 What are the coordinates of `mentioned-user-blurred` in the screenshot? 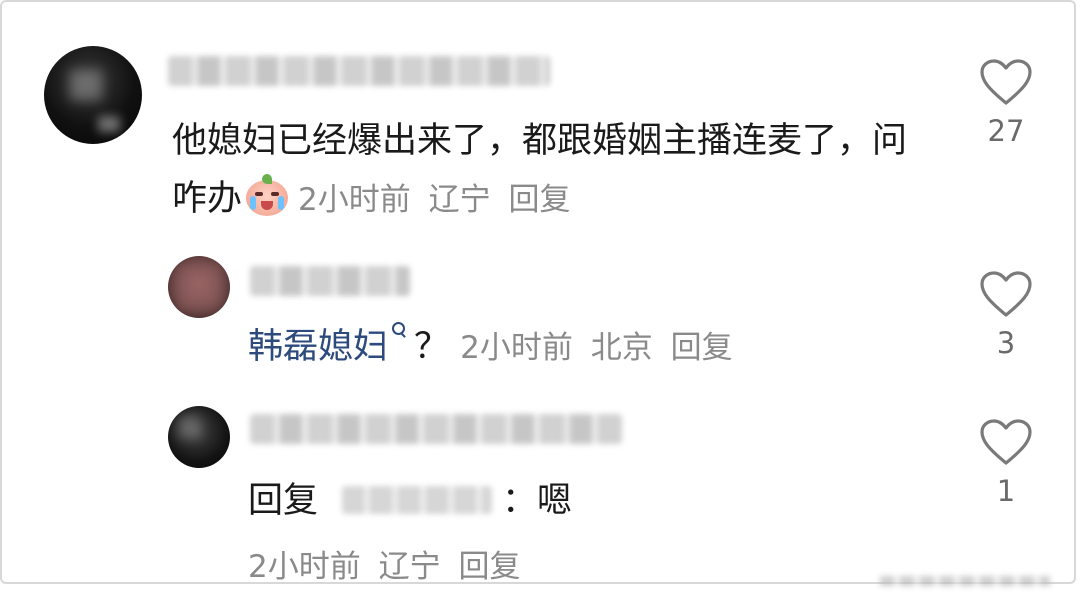 It's located at (417, 500).